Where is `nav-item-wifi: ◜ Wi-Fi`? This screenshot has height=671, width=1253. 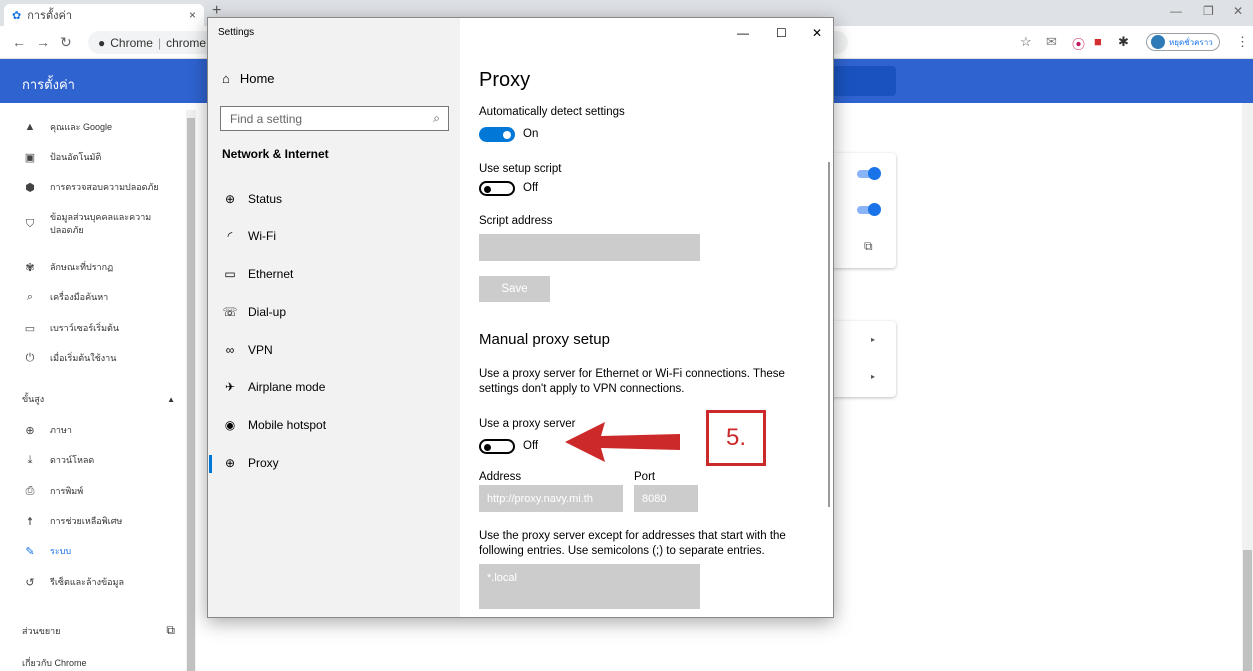
nav-item-wifi: ◜ Wi-Fi is located at coordinates (249, 236).